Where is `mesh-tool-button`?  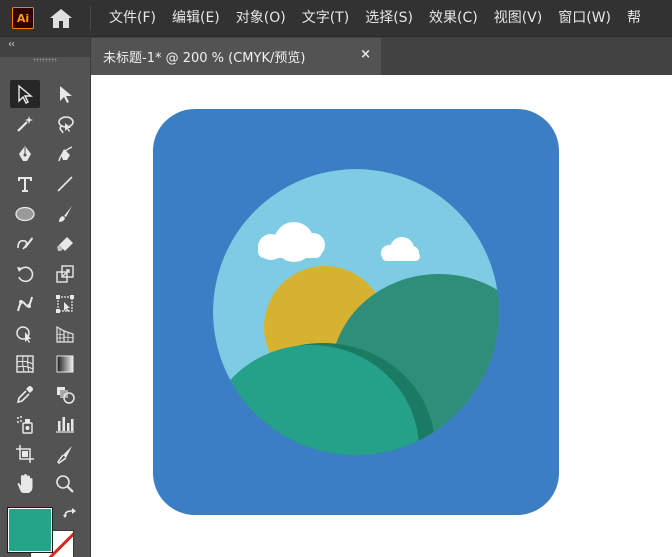
mesh-tool-button is located at coordinates (25, 364).